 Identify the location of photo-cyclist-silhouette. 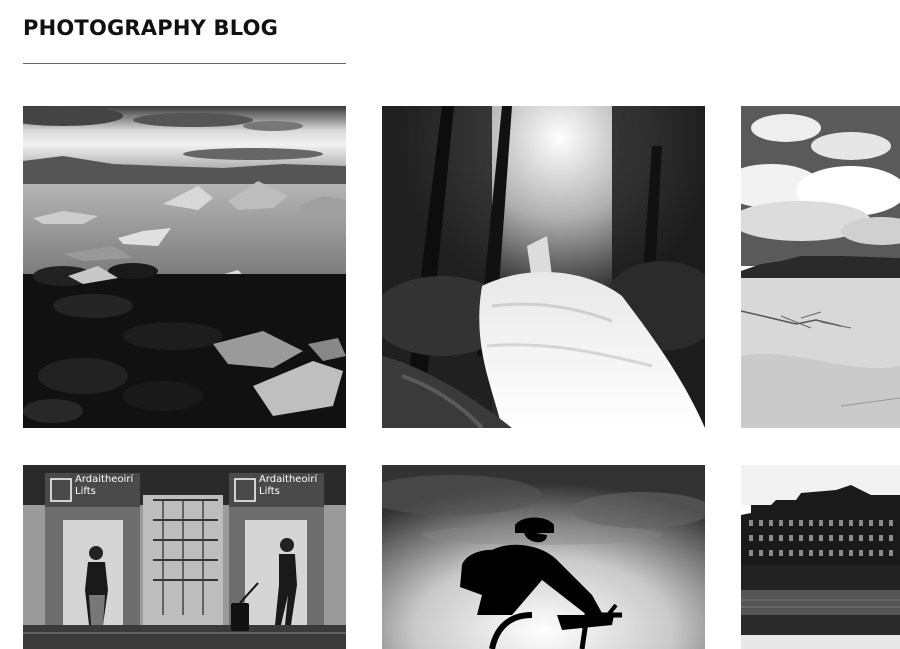
(543, 557).